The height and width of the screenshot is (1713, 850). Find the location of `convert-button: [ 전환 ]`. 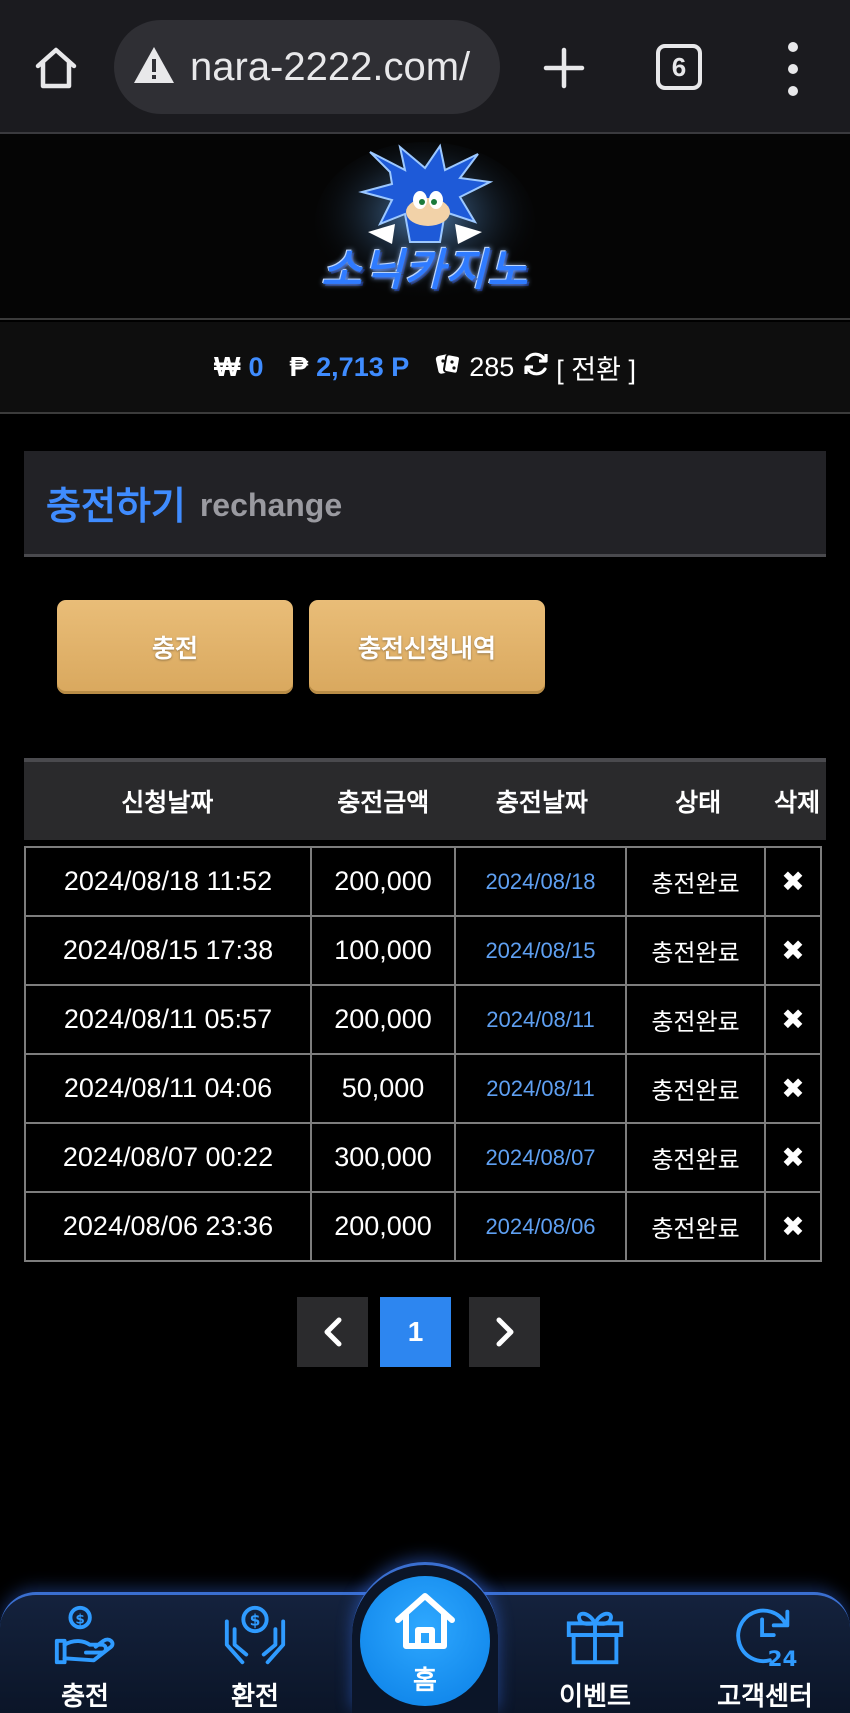

convert-button: [ 전환 ] is located at coordinates (596, 367).